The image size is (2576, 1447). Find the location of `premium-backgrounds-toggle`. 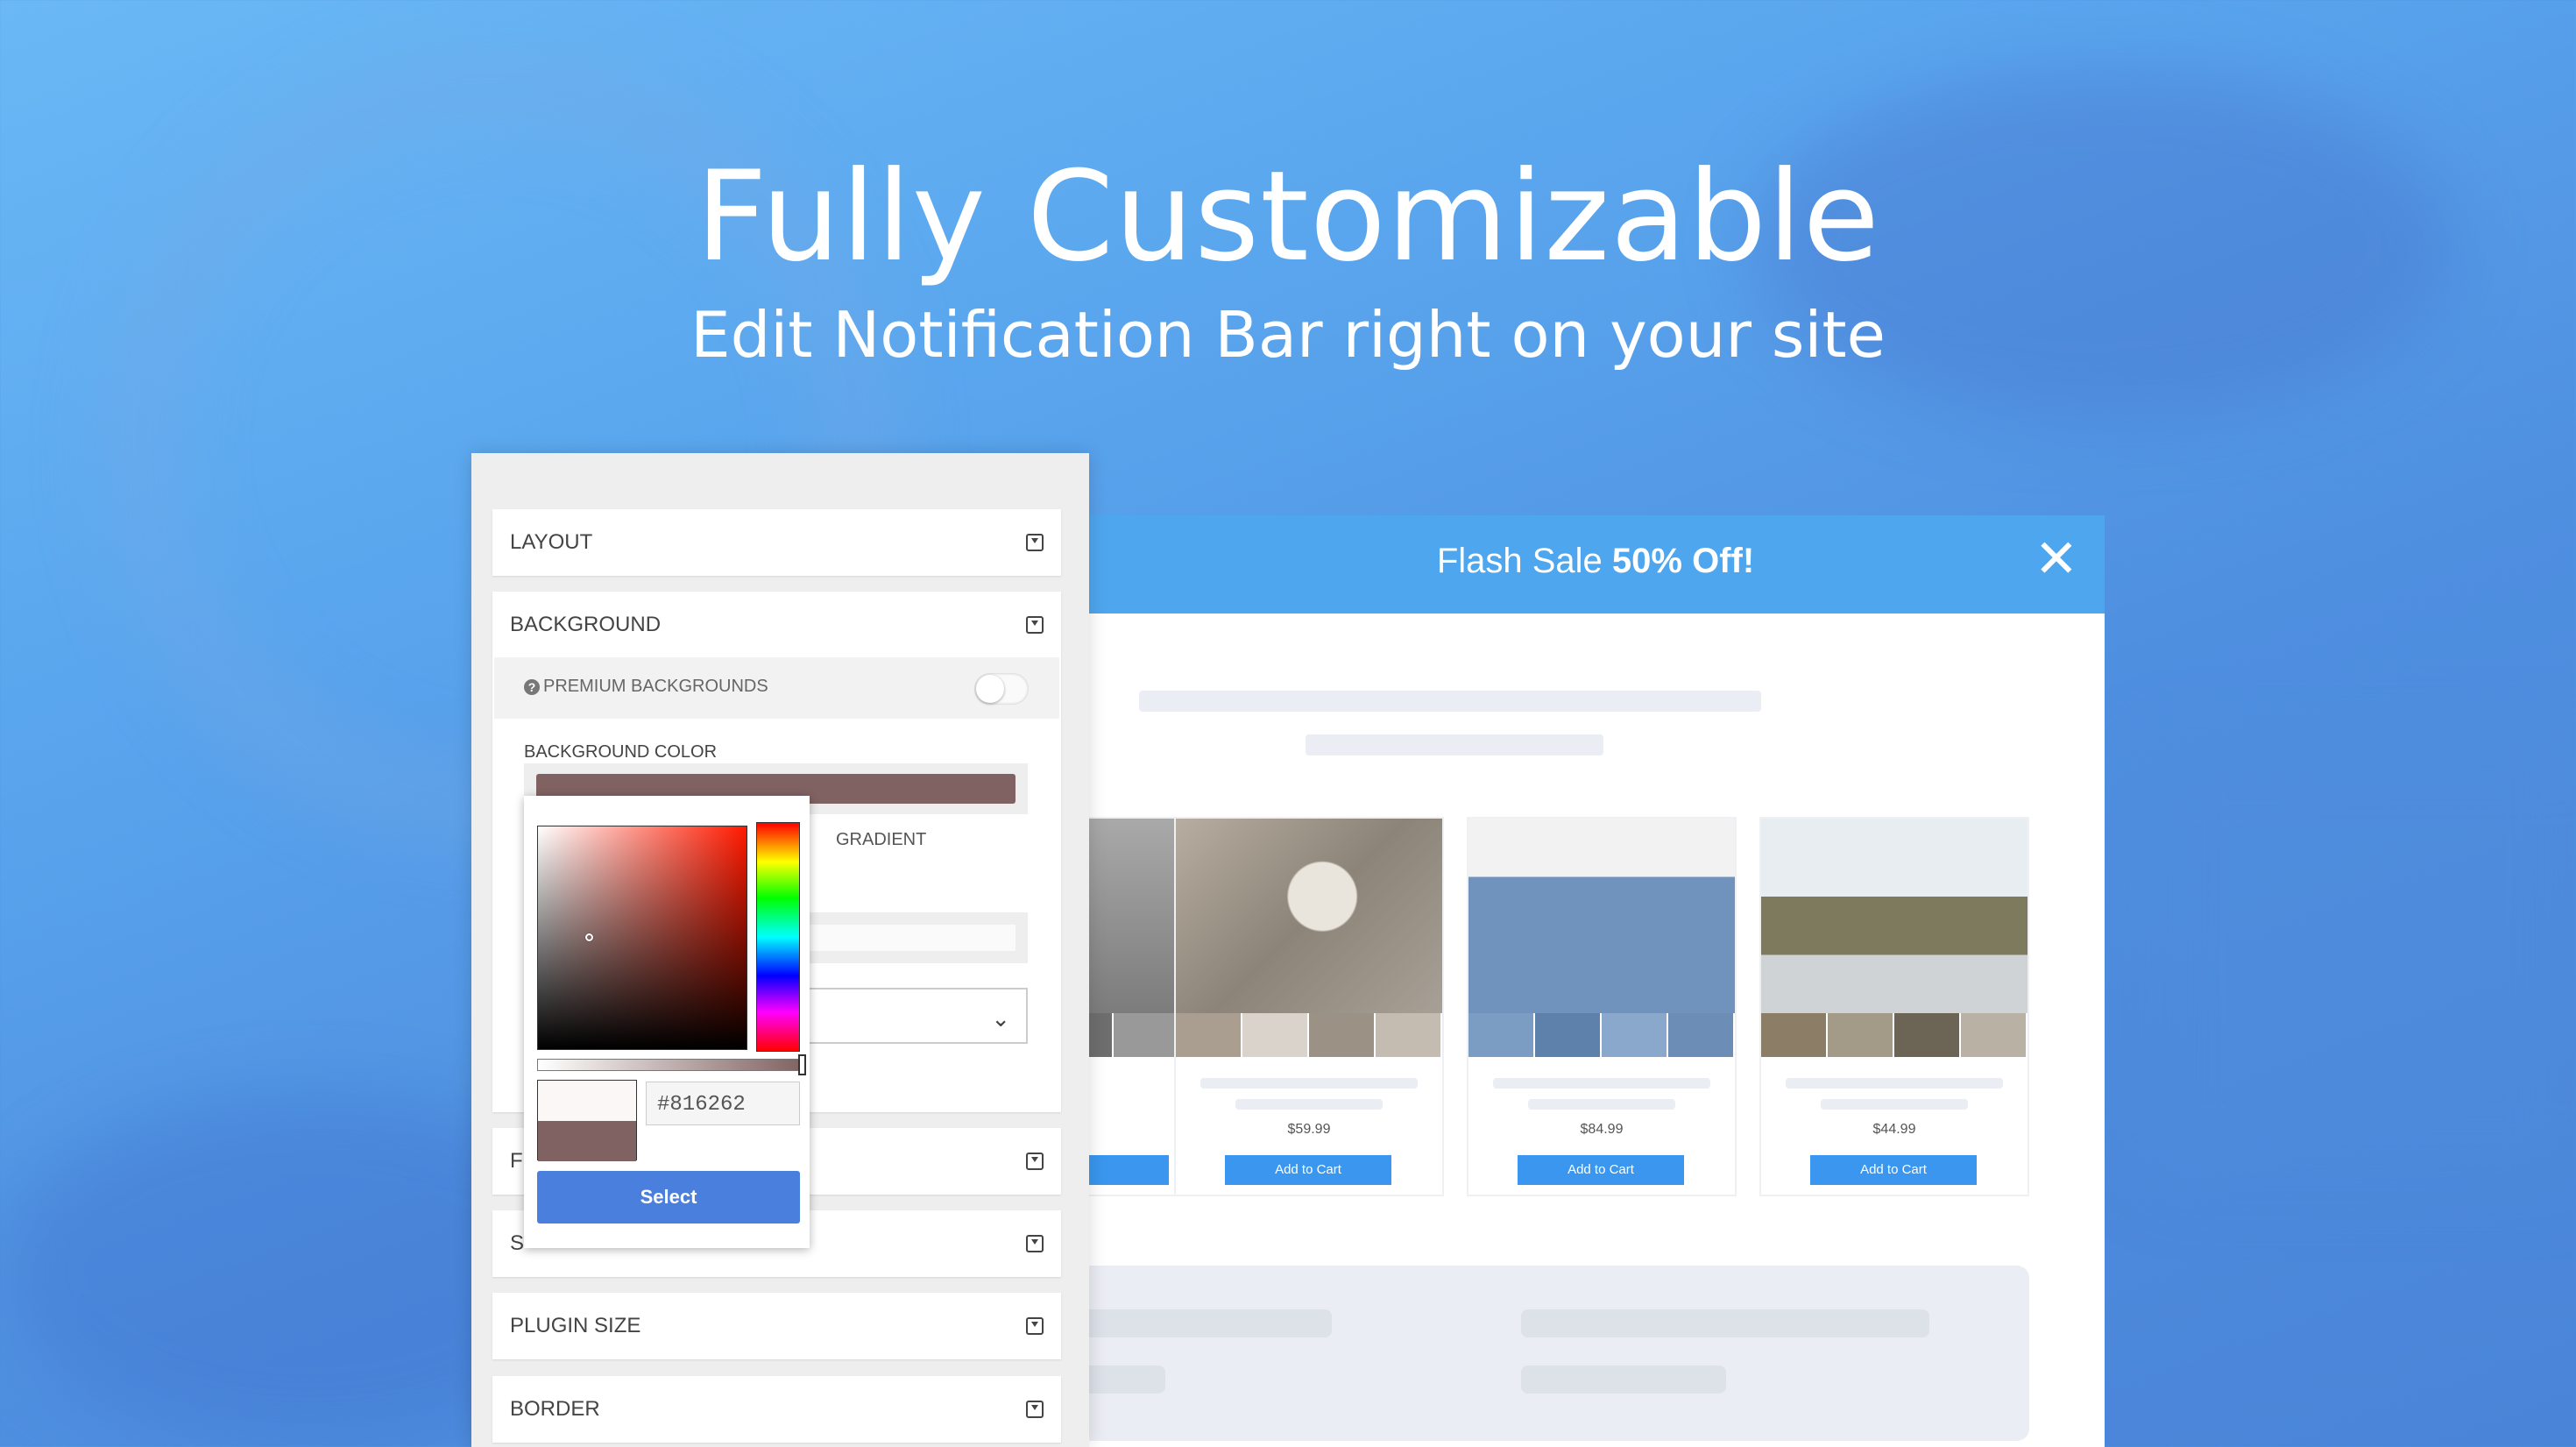

premium-backgrounds-toggle is located at coordinates (1001, 689).